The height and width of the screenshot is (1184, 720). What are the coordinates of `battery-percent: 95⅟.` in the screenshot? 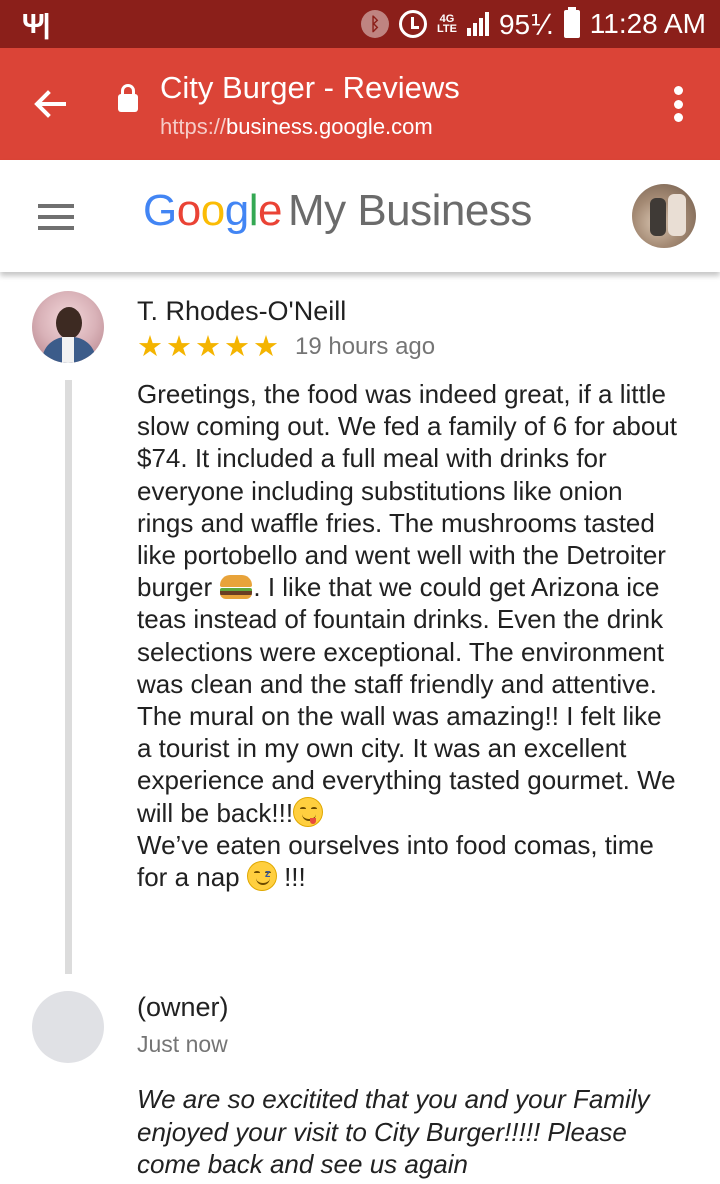 It's located at (526, 24).